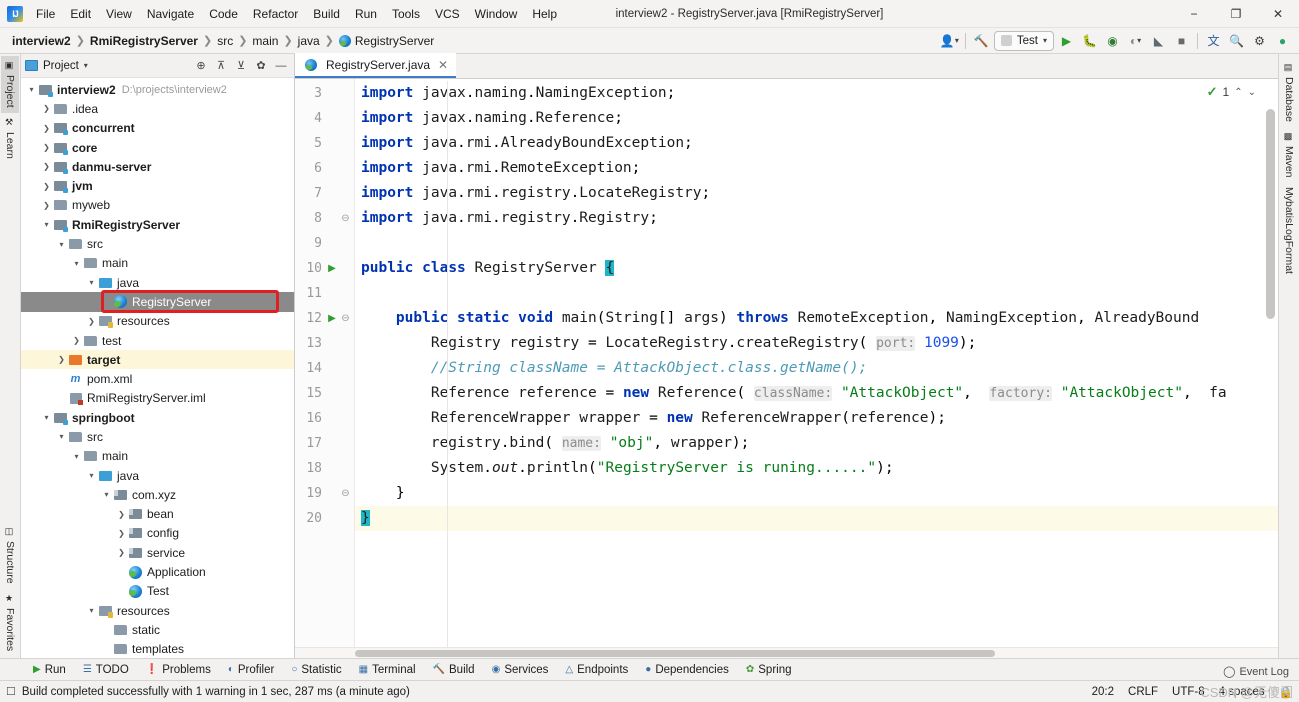  Describe the element at coordinates (119, 14) in the screenshot. I see `menu-view: View` at that location.